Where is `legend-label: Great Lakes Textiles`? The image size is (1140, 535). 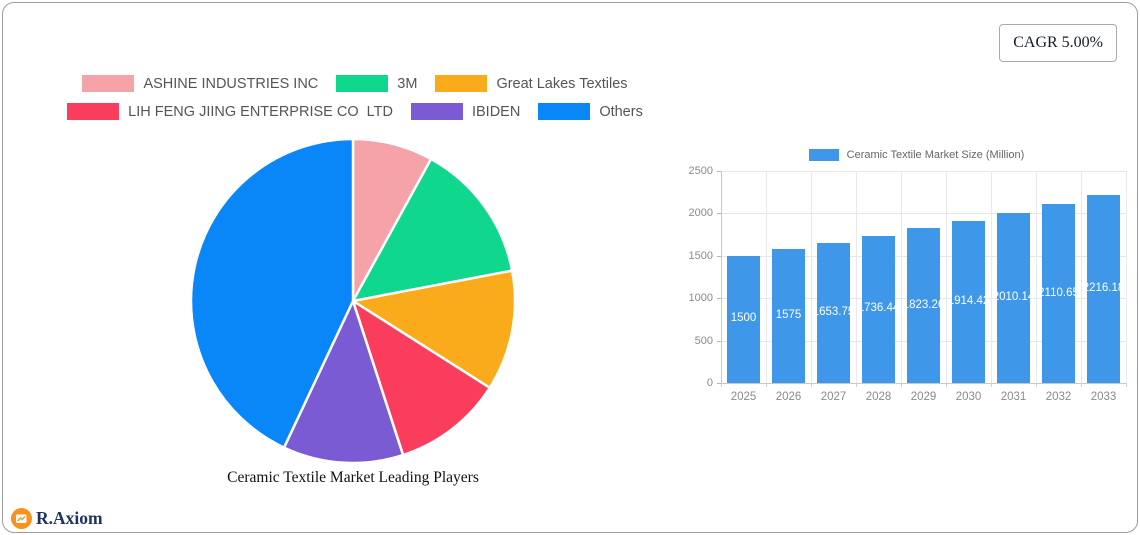
legend-label: Great Lakes Textiles is located at coordinates (562, 83).